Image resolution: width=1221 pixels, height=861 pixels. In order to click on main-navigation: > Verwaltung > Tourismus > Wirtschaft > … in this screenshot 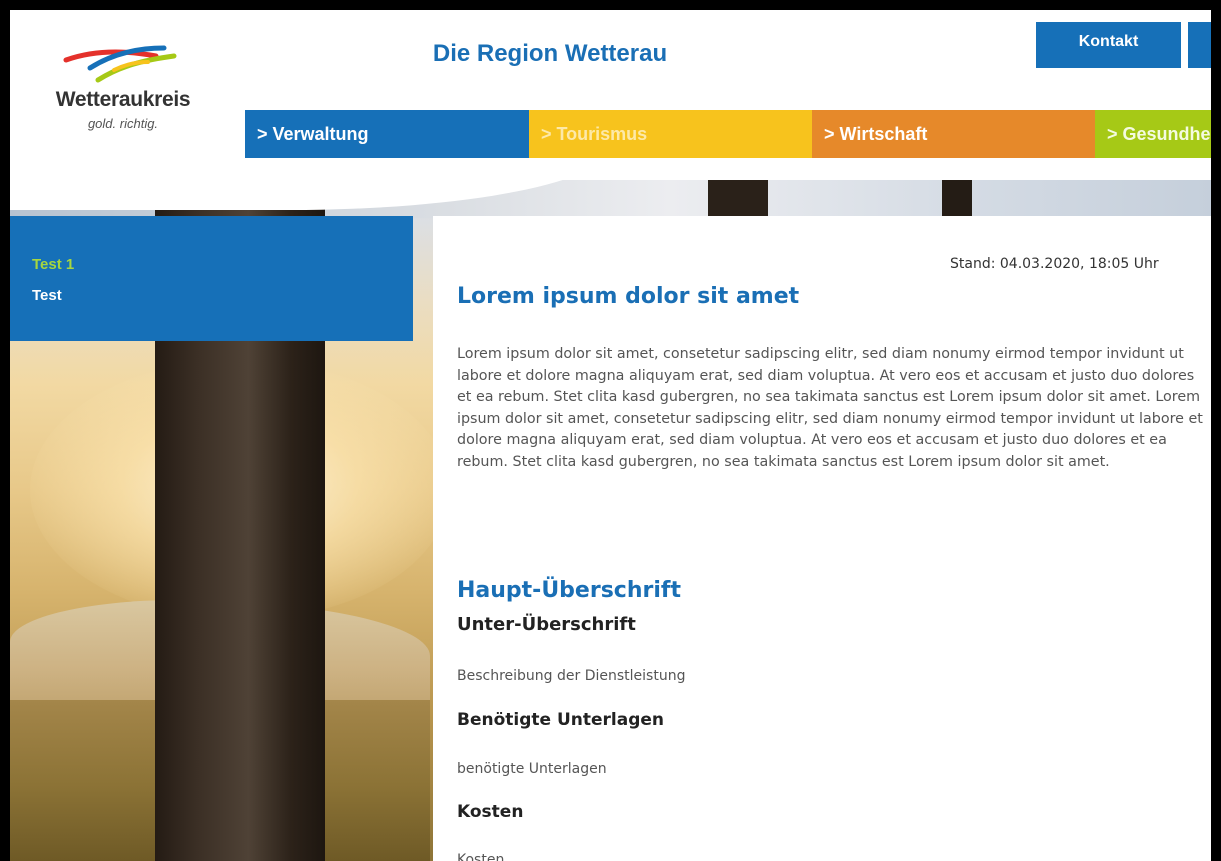, I will do `click(728, 134)`.